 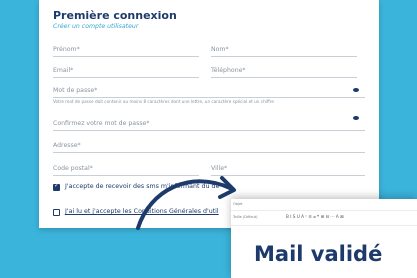 What do you see at coordinates (96, 26) in the screenshot?
I see `form-subtitle: Créer un compte utilisateur` at bounding box center [96, 26].